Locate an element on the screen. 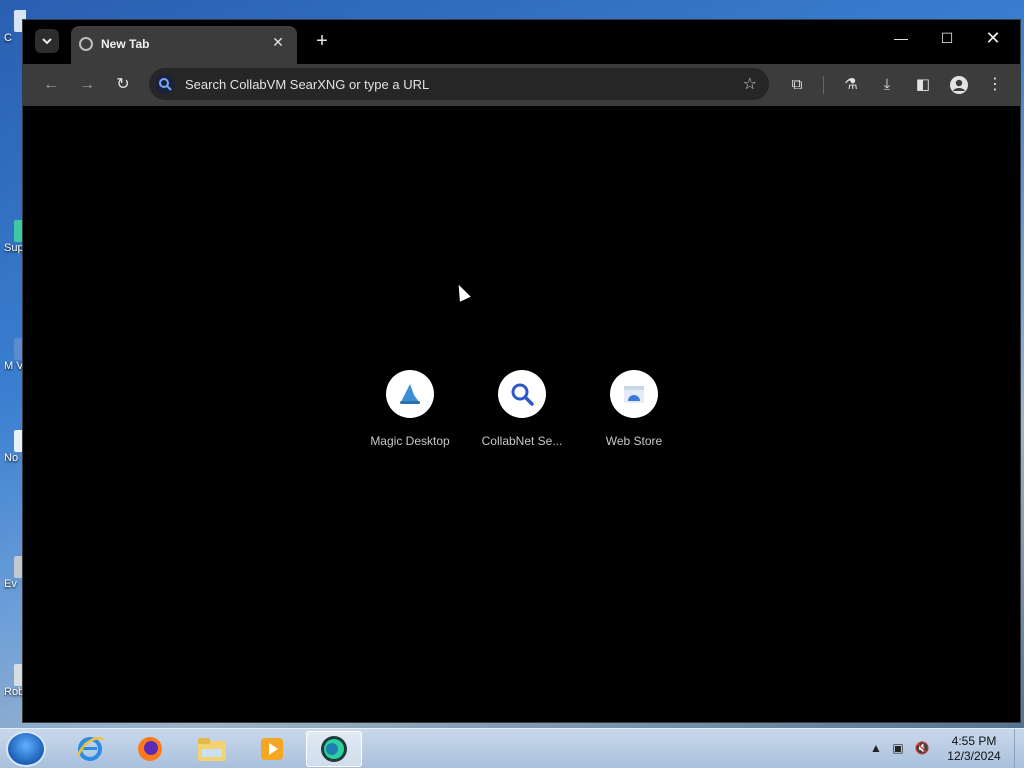  shortcut-tile: Web Store is located at coordinates (634, 409).